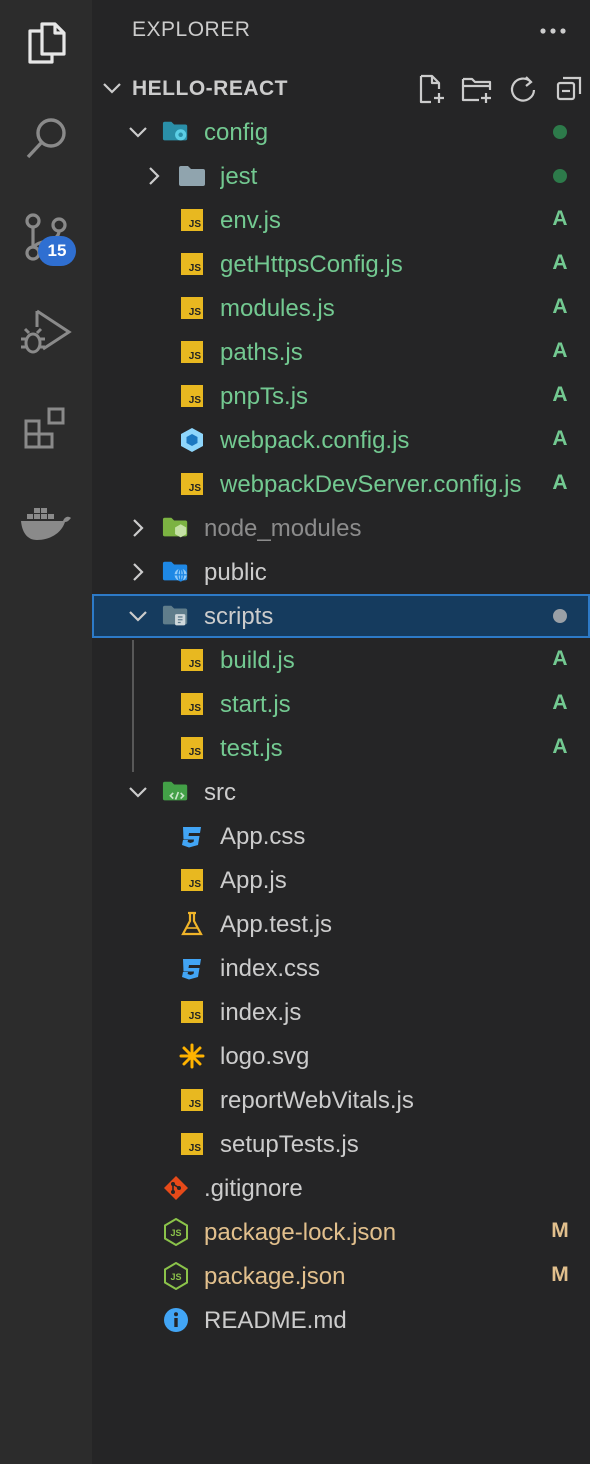  What do you see at coordinates (276, 924) in the screenshot?
I see `tree-item-label: App.test.js` at bounding box center [276, 924].